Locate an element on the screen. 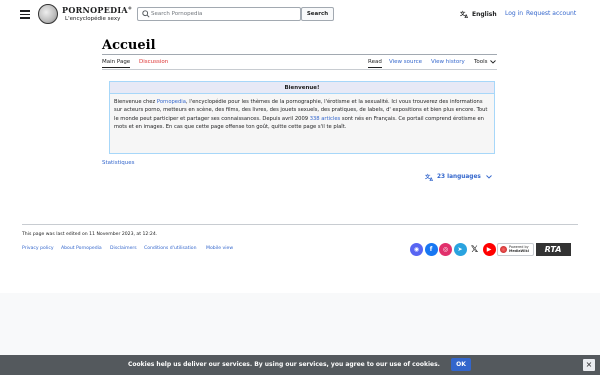 This screenshot has height=375, width=600. welcome-intro: Bienvenue chez is located at coordinates (135, 102).